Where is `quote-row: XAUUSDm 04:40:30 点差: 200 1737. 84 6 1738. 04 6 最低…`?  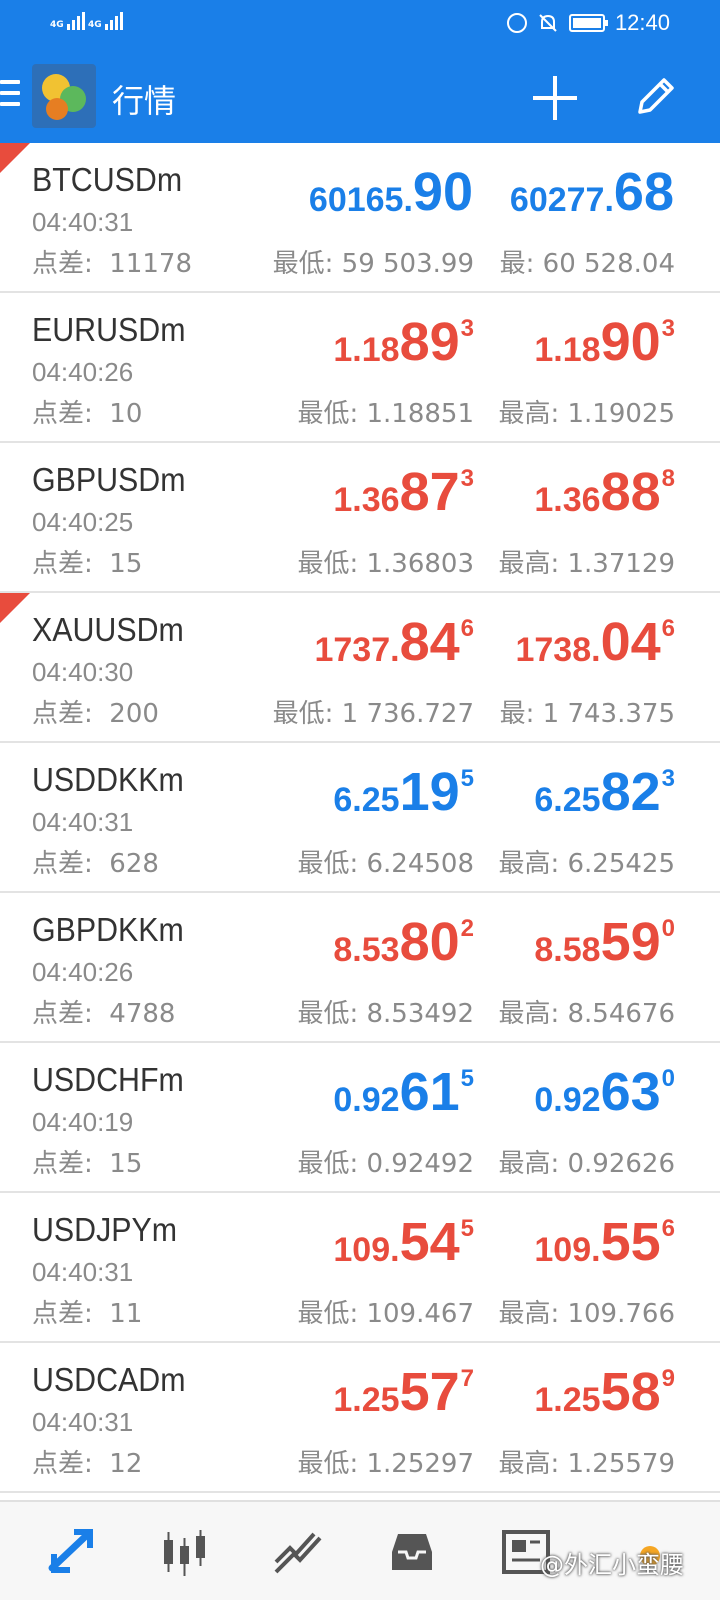 quote-row: XAUUSDm 04:40:30 点差: 200 1737. 84 6 1738. 04 6 最低… is located at coordinates (360, 668).